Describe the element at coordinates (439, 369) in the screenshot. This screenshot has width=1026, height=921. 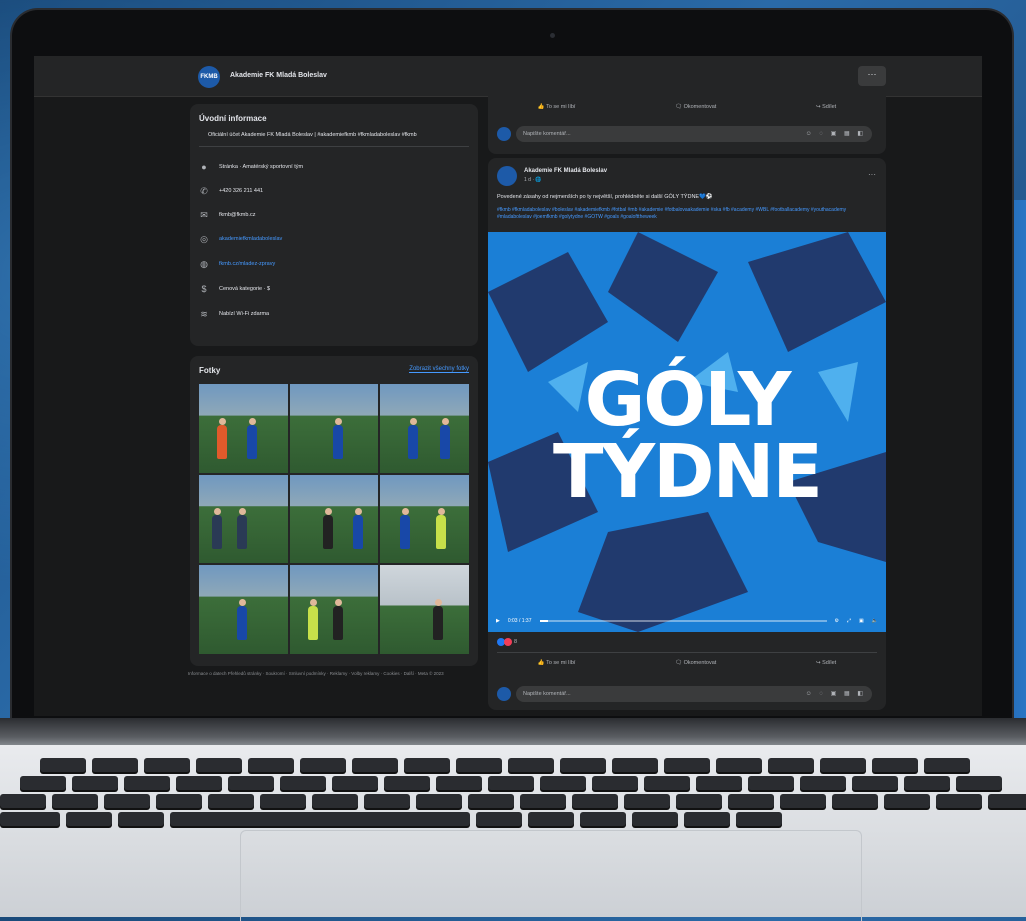
I see `see-all-photos-link: Zobrazit všechny fotky` at that location.